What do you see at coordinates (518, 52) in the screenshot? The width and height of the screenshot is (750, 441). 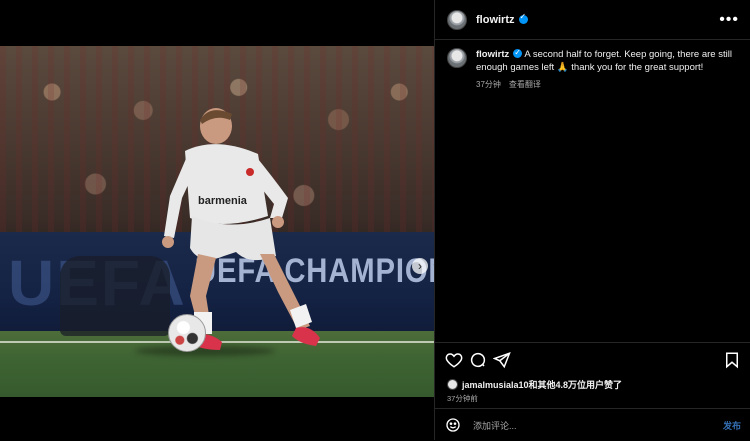 I see `caption-verified-badge-icon` at bounding box center [518, 52].